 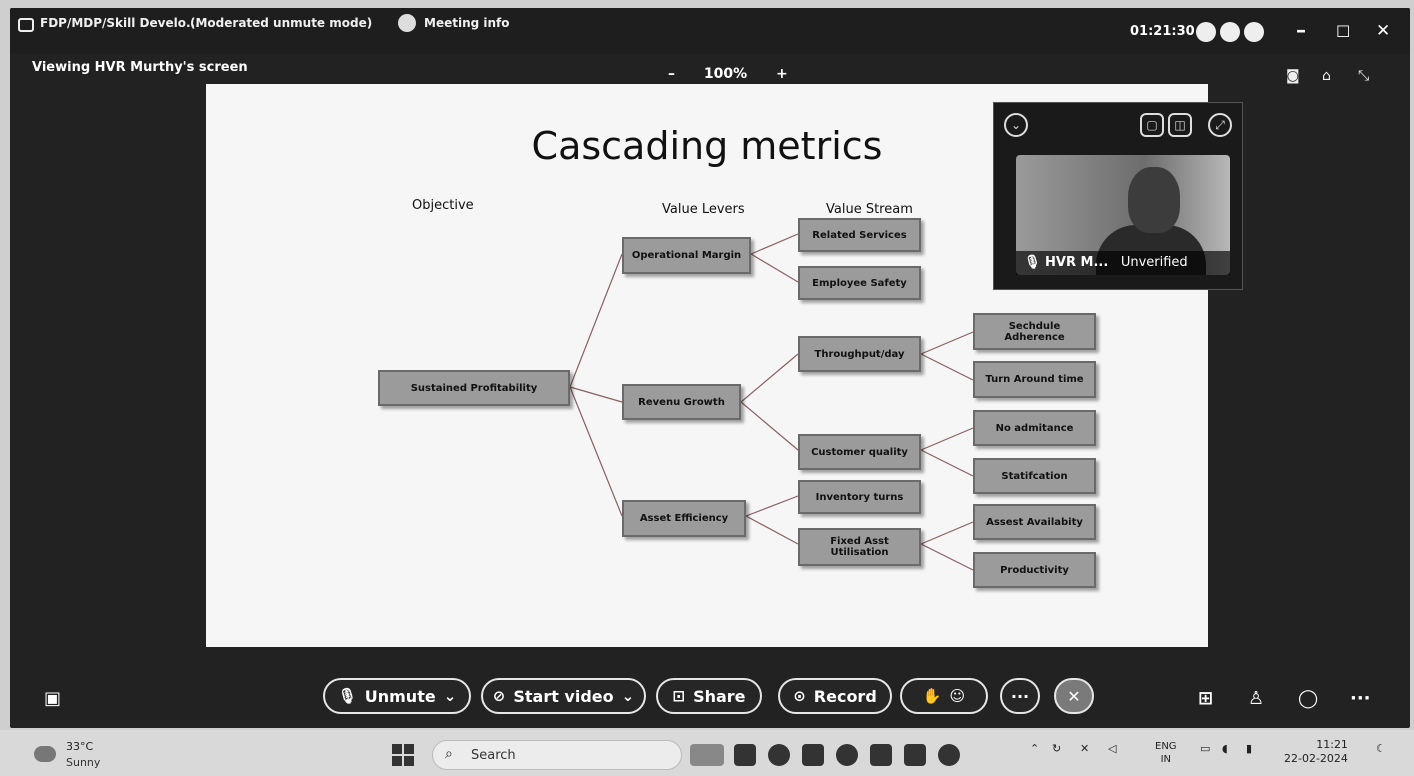 What do you see at coordinates (684, 518) in the screenshot?
I see `node-asset-efficiency: Asset Efficiency` at bounding box center [684, 518].